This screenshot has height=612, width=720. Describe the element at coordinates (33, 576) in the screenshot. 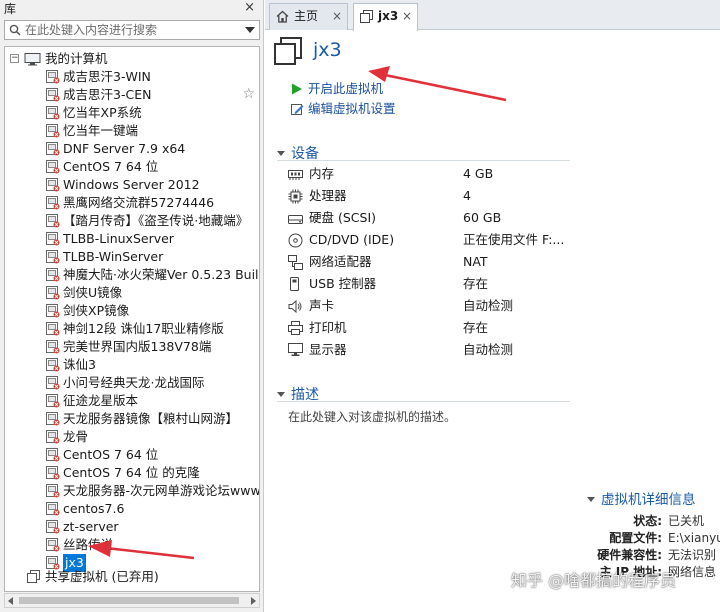

I see `shared-vm-icon` at that location.